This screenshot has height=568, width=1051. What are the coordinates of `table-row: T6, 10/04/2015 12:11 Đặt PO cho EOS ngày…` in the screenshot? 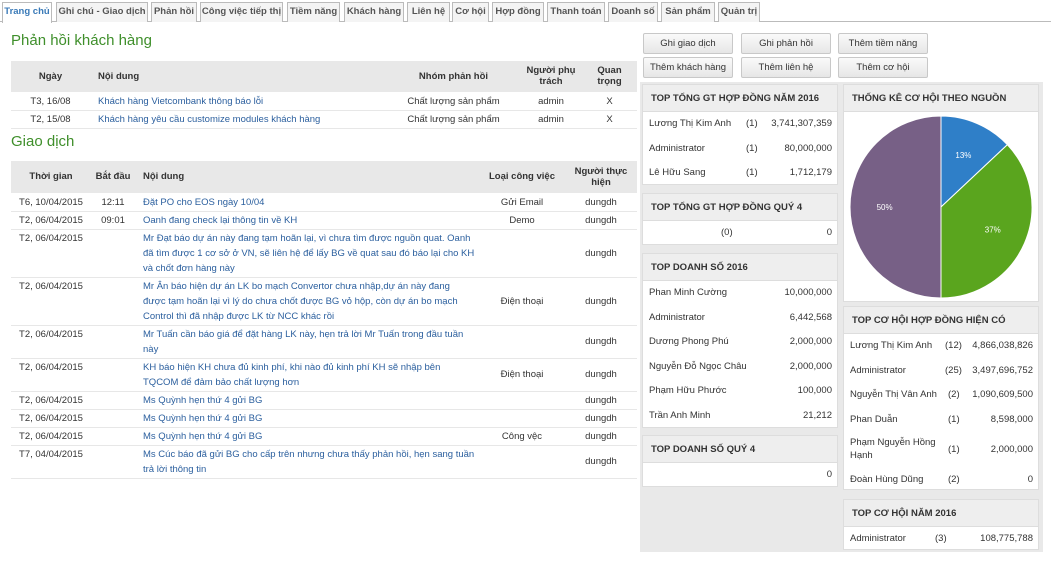 It's located at (324, 202).